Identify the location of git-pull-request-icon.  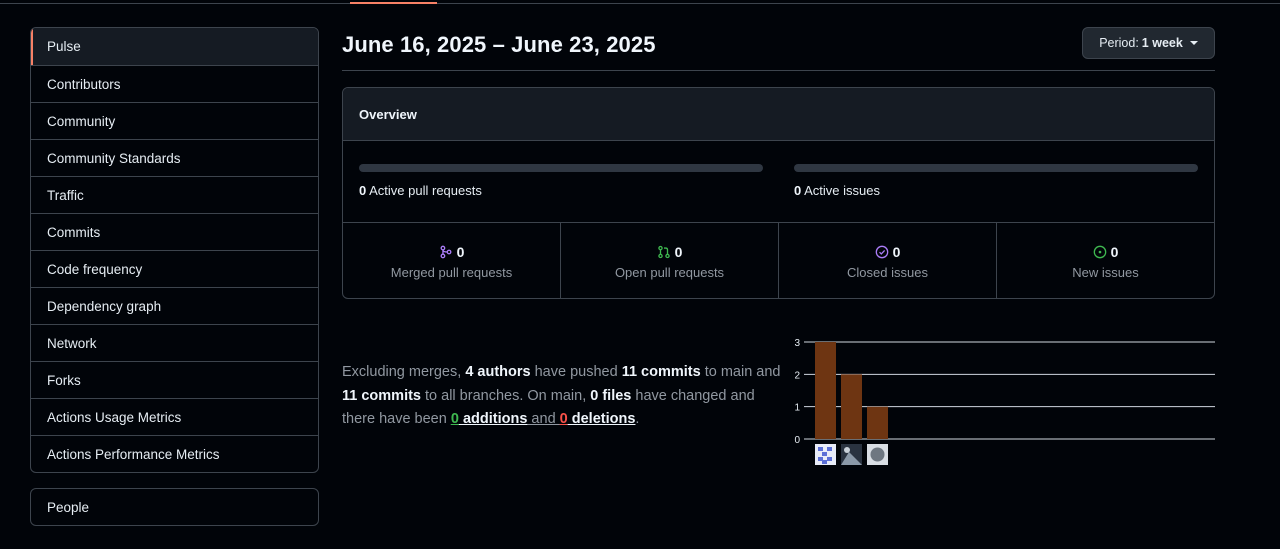
(663, 252).